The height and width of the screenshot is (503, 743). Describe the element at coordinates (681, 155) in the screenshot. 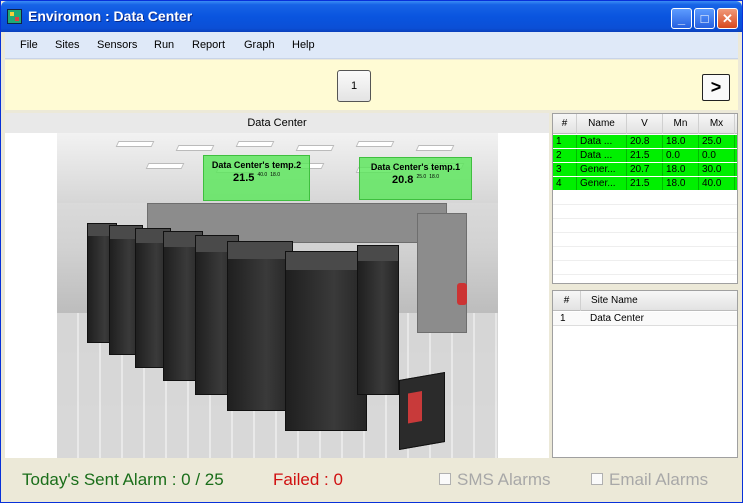

I see `cell-min: 0.0` at that location.